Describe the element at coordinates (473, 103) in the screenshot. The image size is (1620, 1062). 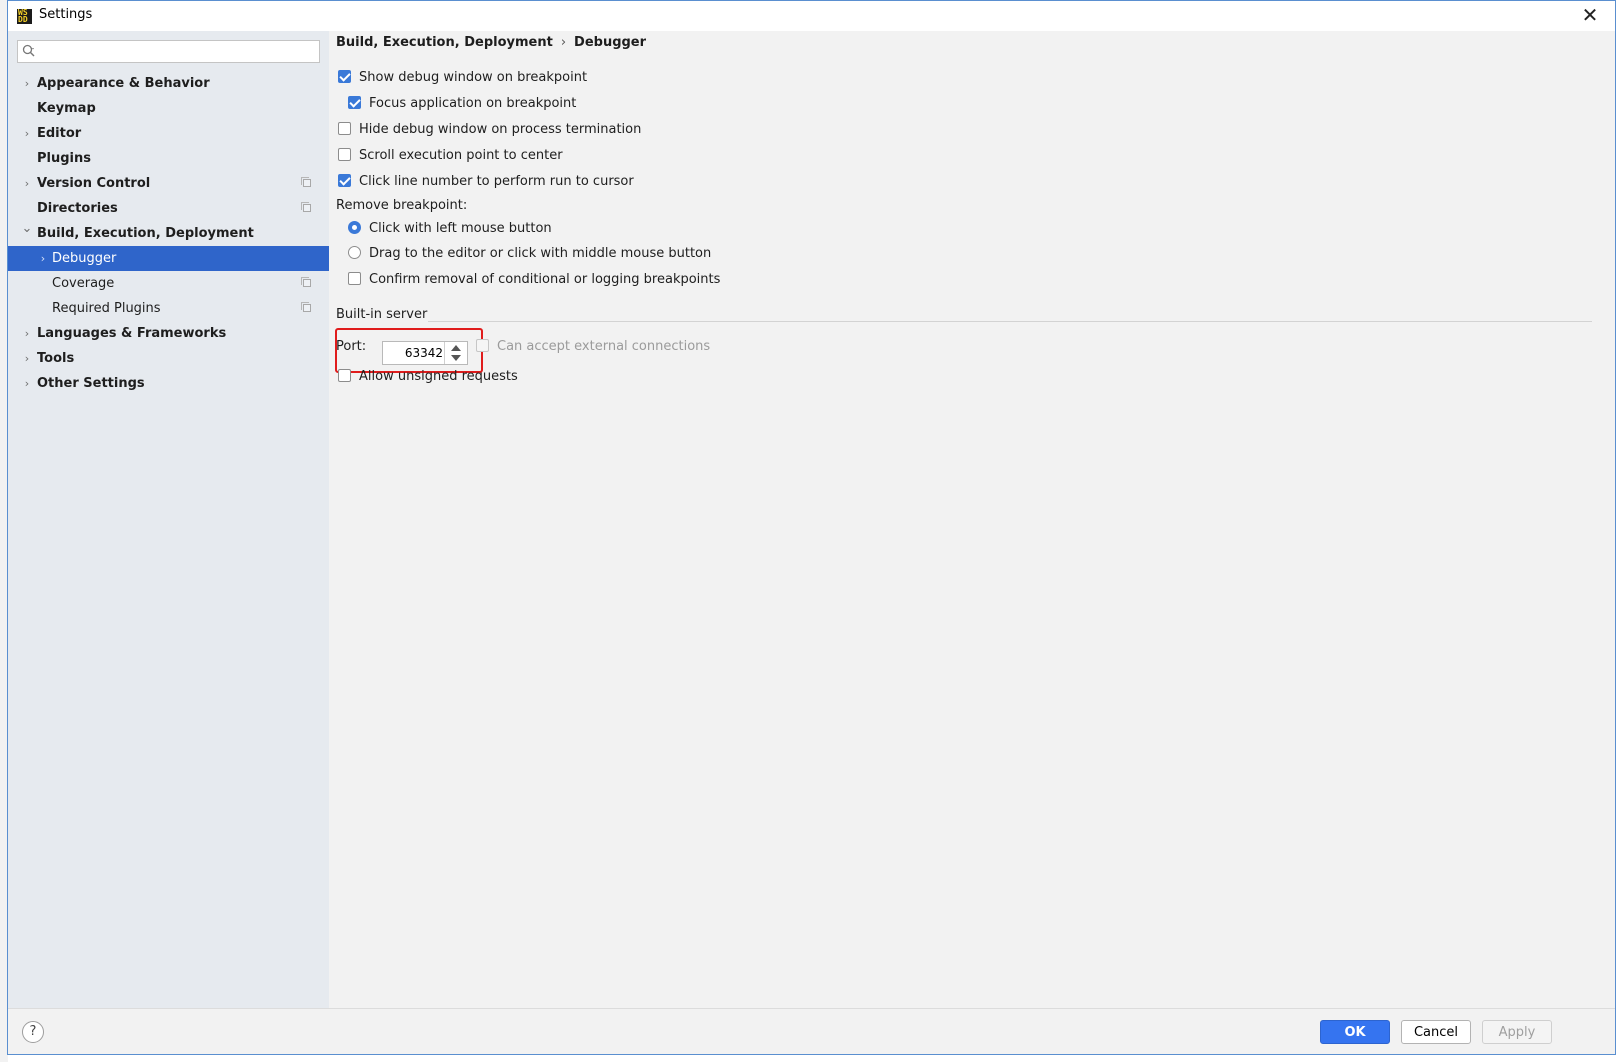
I see `focus-application-label: Focus application on breakpoint` at that location.